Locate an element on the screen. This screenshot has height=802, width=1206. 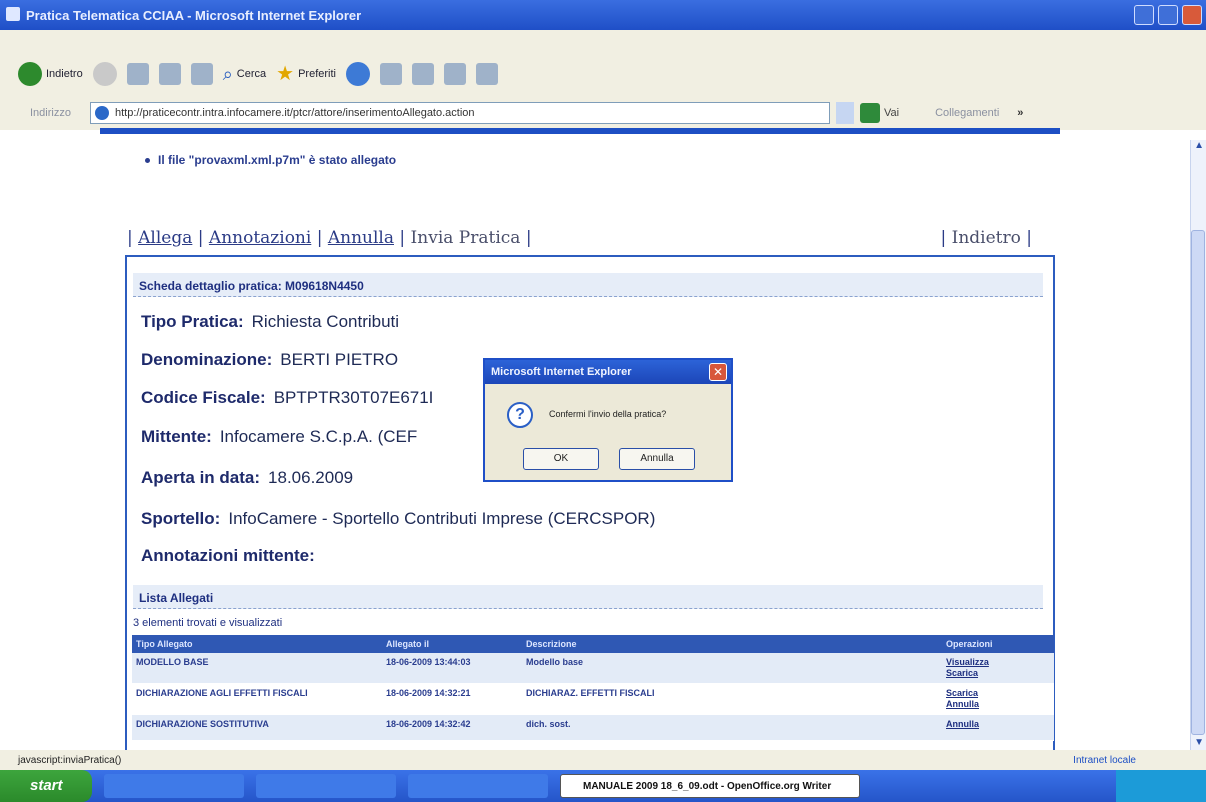
cell-data: 18-06-2009 13:44:03 is located at coordinates (452, 668).